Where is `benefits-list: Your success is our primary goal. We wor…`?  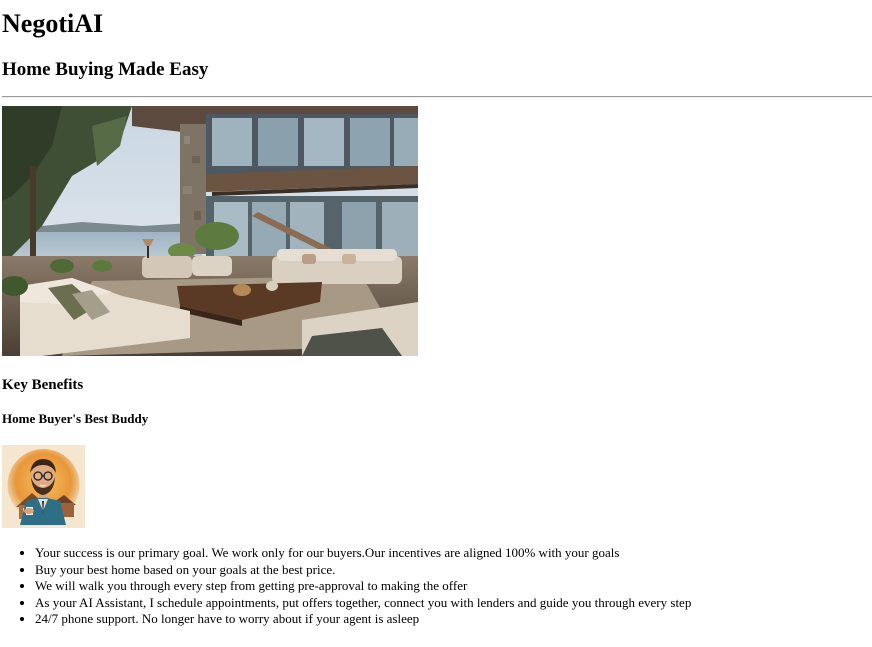
benefits-list: Your success is our primary goal. We wor… is located at coordinates (345, 586).